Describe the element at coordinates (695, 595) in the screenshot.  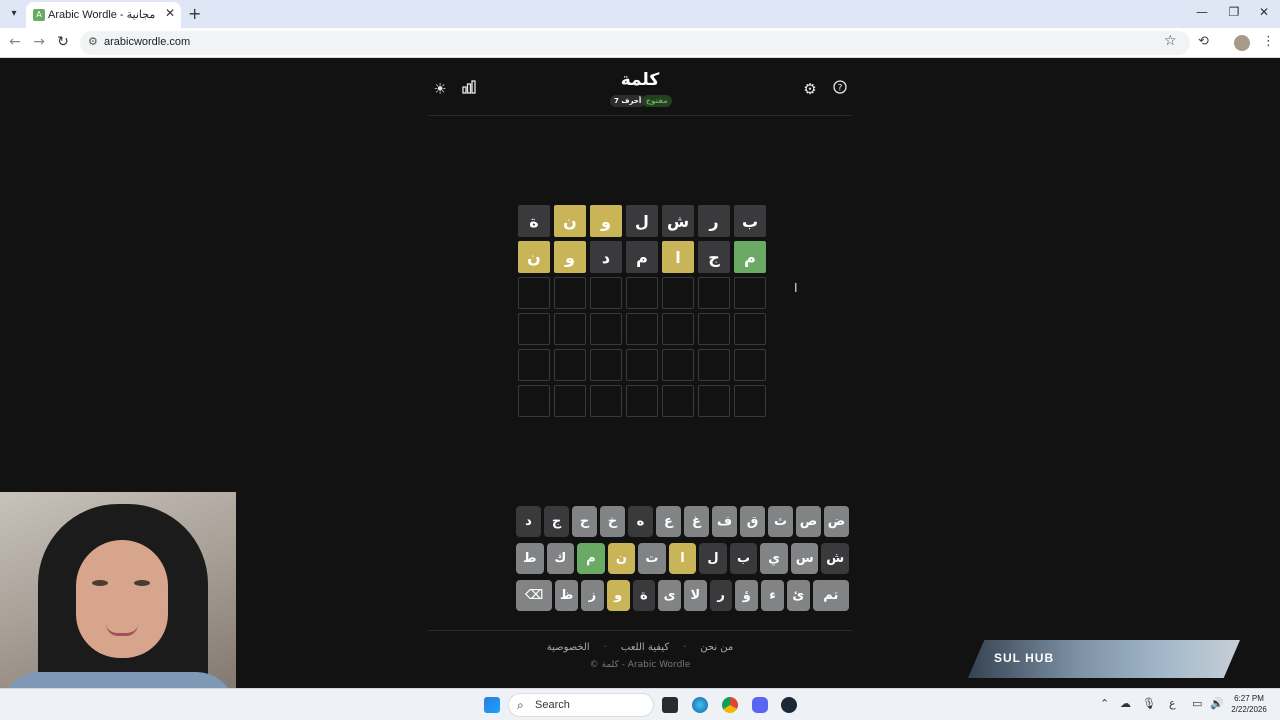
I see `key: لا` at that location.